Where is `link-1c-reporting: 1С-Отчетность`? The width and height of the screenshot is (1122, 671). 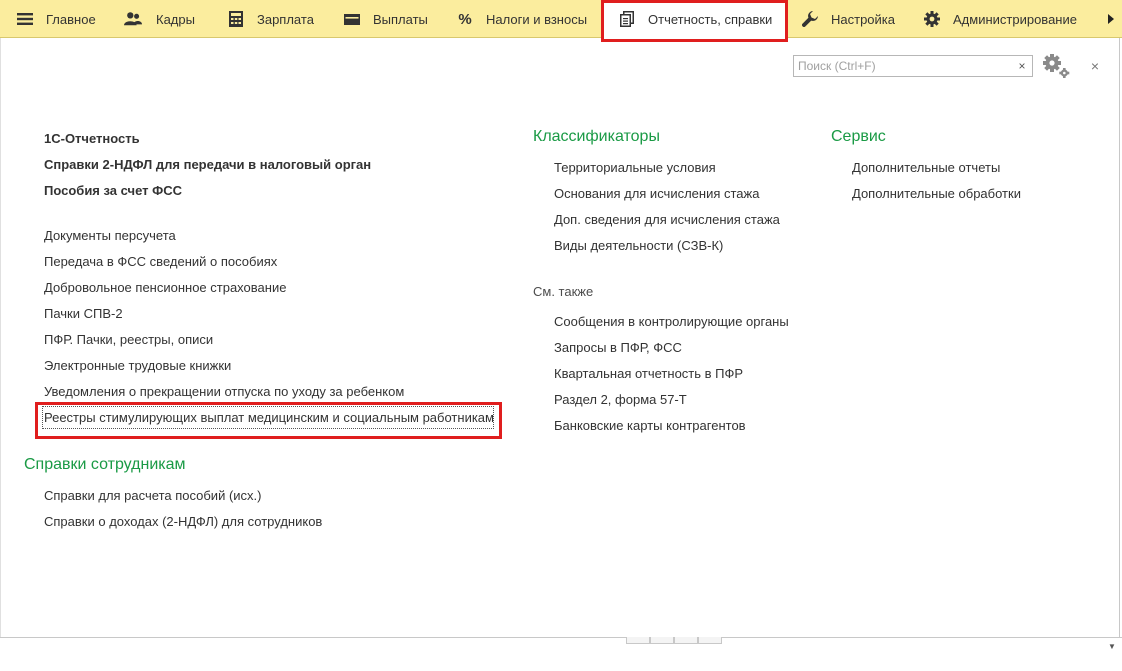 link-1c-reporting: 1С-Отчетность is located at coordinates (92, 138).